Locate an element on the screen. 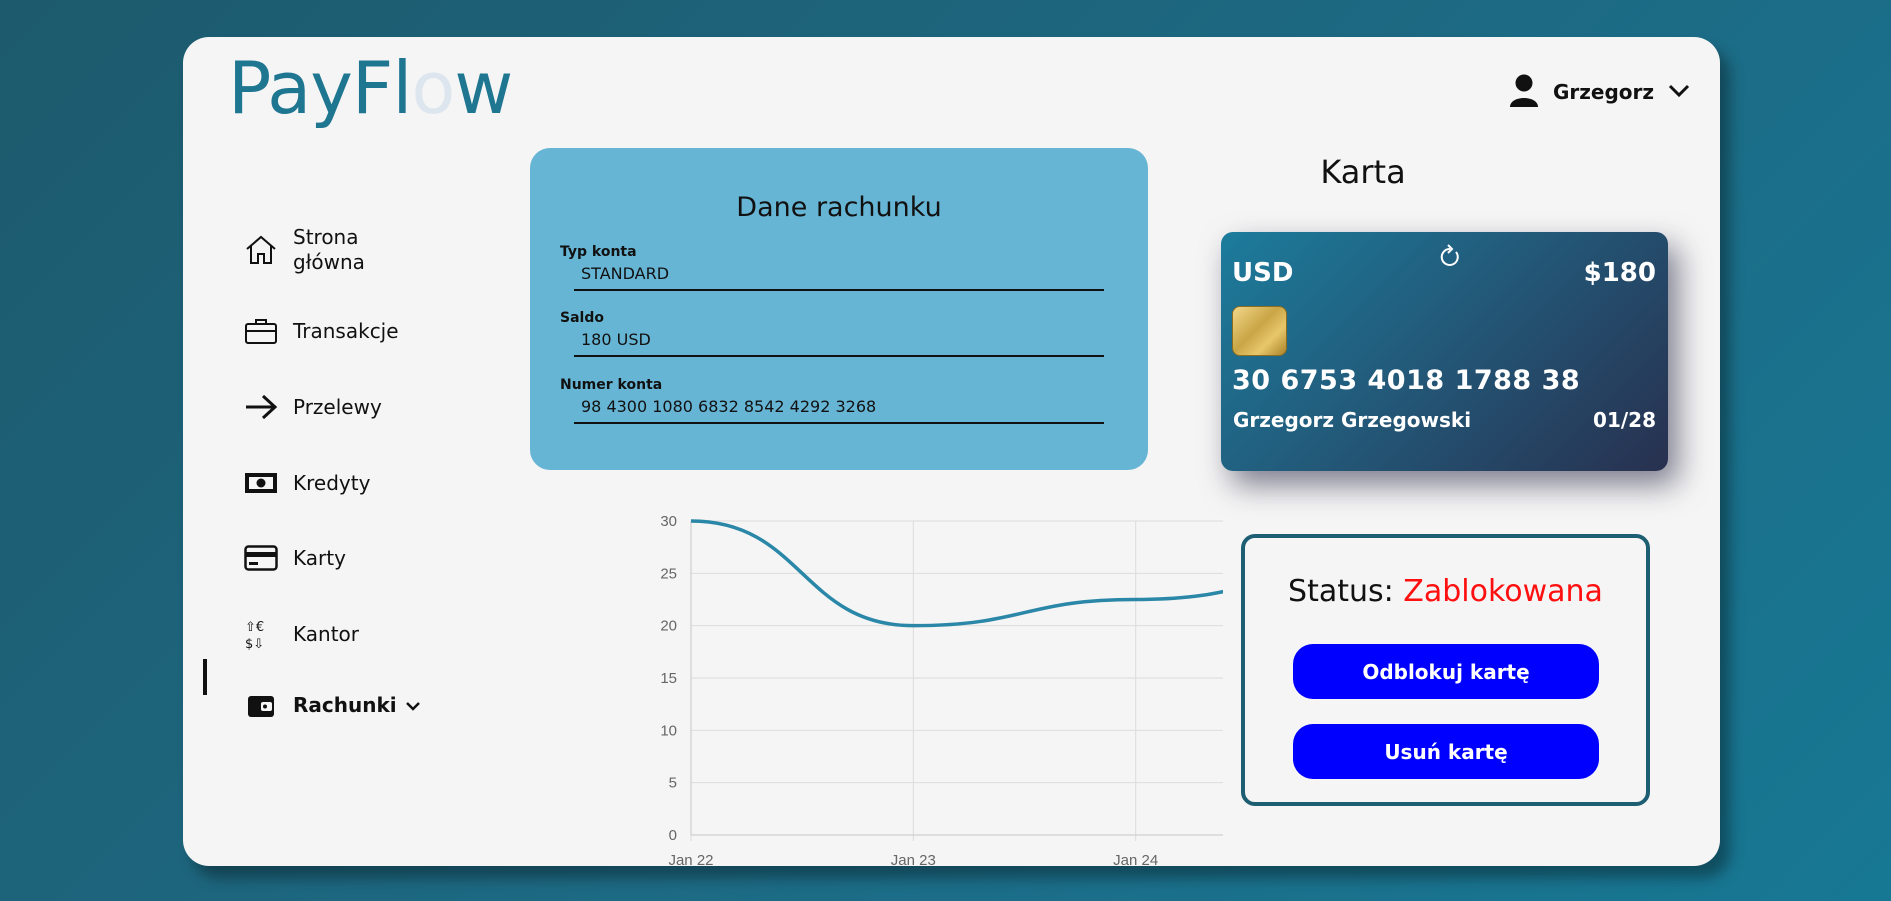 The height and width of the screenshot is (901, 1891). sidebar-item-karty: Karty is located at coordinates (294, 558).